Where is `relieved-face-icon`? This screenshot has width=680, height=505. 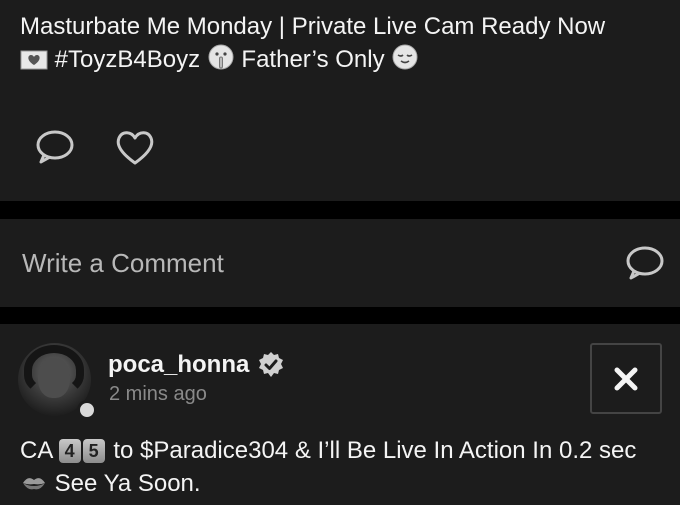 relieved-face-icon is located at coordinates (405, 61).